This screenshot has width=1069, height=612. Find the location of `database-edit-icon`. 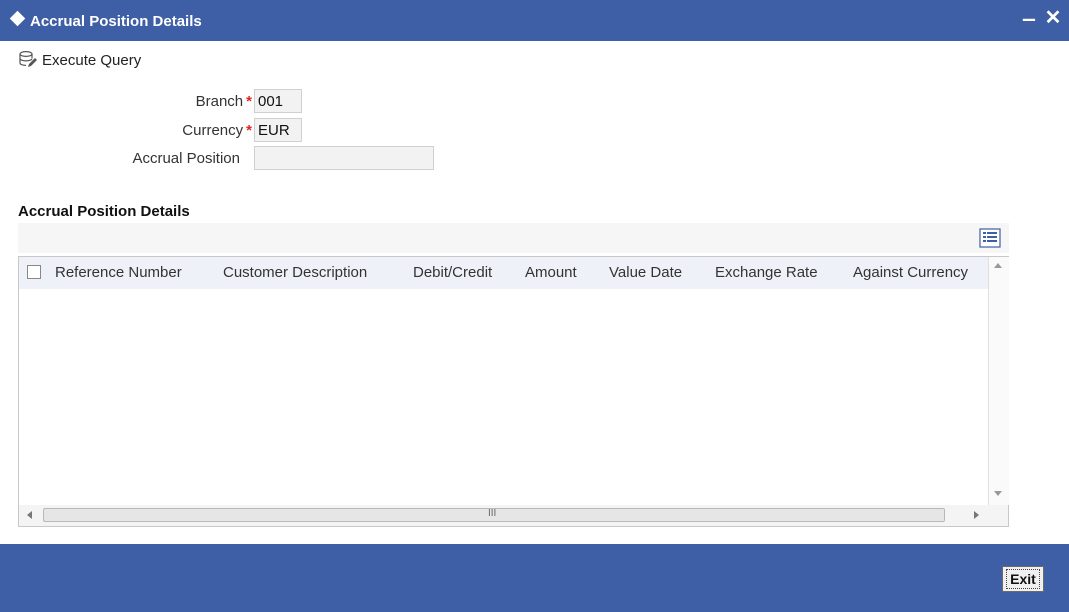

database-edit-icon is located at coordinates (28, 58).